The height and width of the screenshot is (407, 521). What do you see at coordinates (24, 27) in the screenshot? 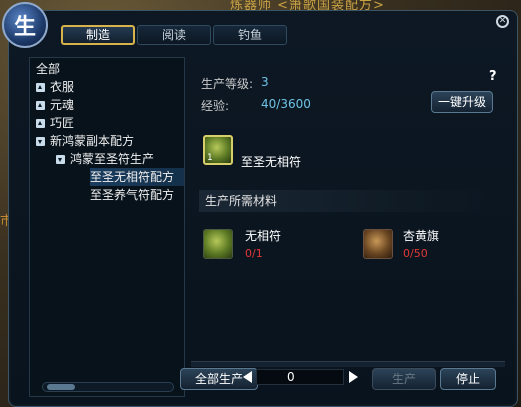
I see `emblem-text: 生` at bounding box center [24, 27].